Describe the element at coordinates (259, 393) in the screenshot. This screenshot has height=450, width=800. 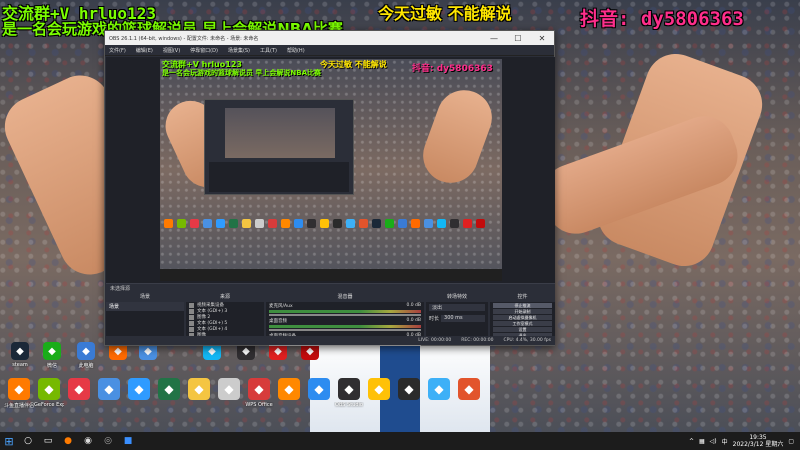
I see `desktop-icon: ◆ WPS Office` at that location.